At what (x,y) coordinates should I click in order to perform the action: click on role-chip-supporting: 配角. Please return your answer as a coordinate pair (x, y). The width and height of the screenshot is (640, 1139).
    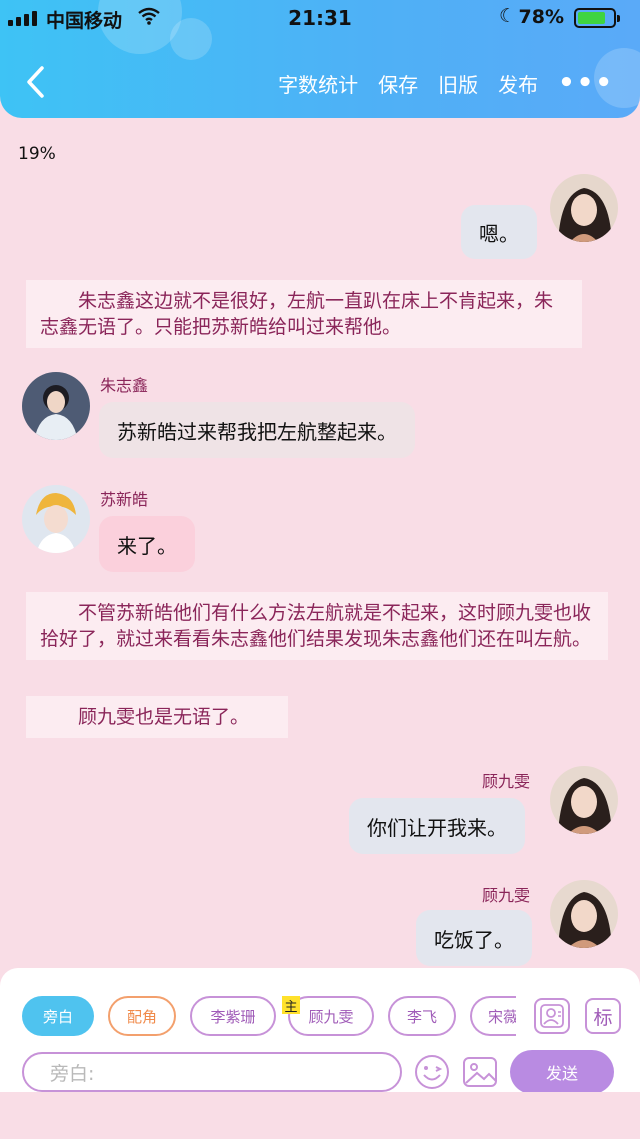
    Looking at the image, I should click on (142, 1016).